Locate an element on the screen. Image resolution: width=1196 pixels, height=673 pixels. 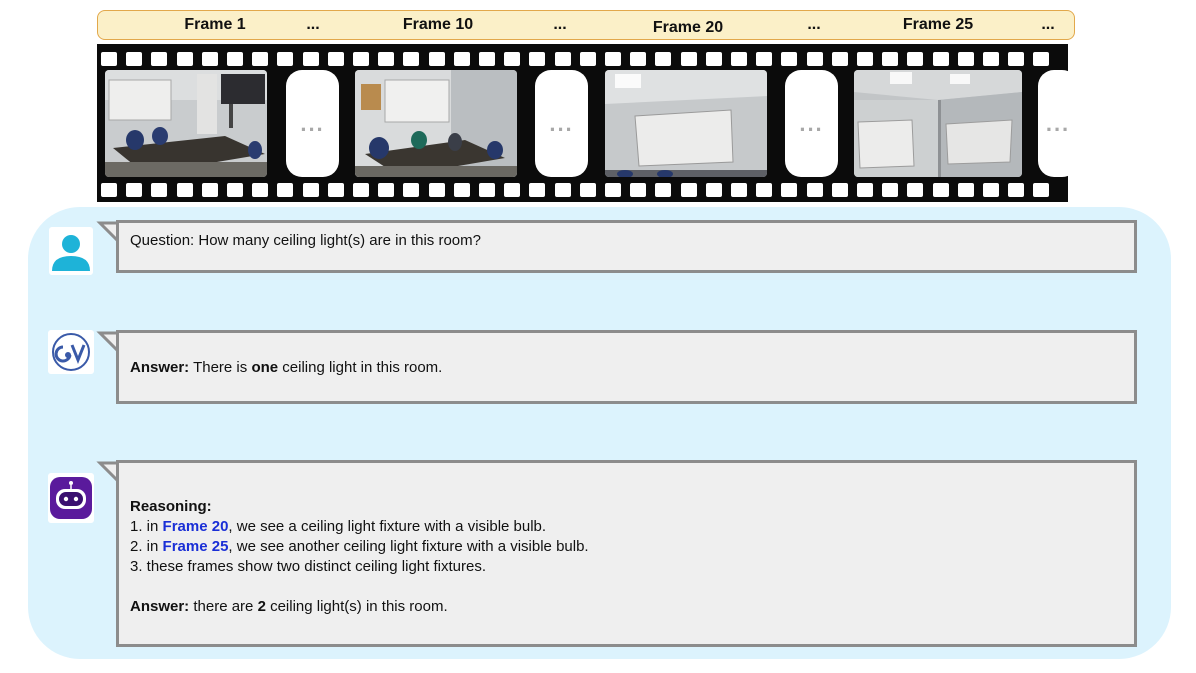
sprocket-holes-top is located at coordinates (582, 59).